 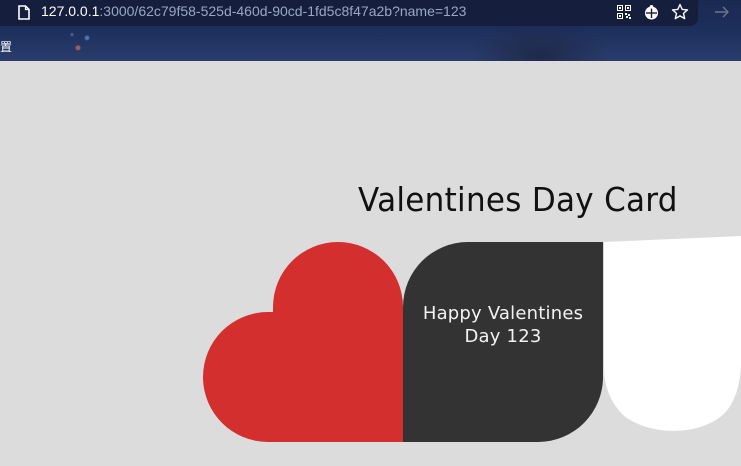 What do you see at coordinates (651, 12) in the screenshot?
I see `extension-bug-icon` at bounding box center [651, 12].